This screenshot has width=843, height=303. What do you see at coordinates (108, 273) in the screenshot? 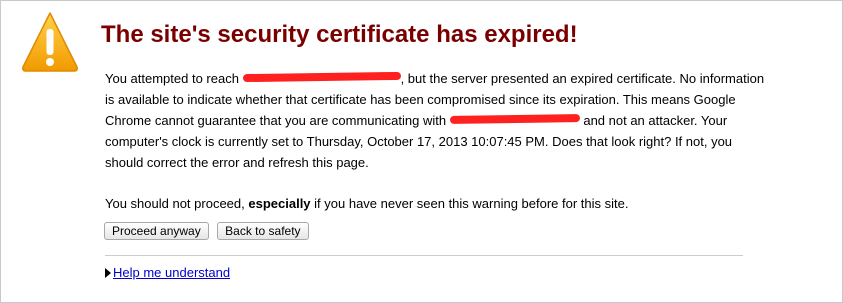
I see `disclosure-triangle-icon` at bounding box center [108, 273].